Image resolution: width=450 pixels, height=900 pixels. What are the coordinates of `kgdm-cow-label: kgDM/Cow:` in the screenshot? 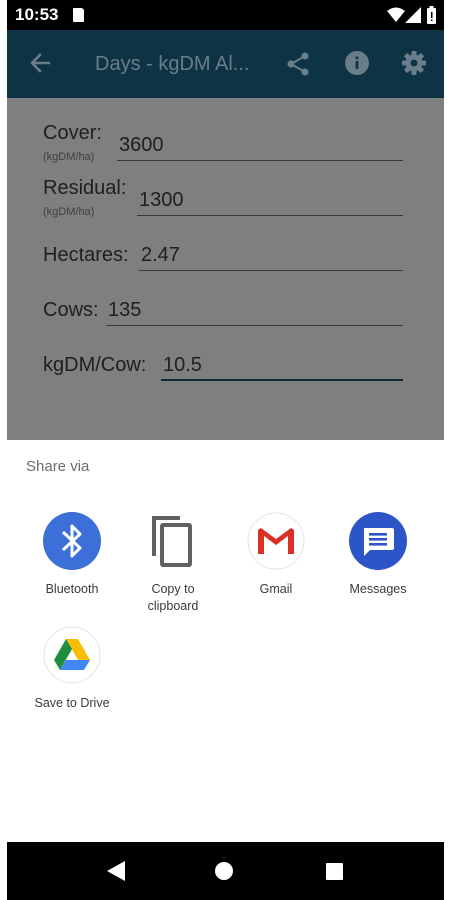 It's located at (95, 365).